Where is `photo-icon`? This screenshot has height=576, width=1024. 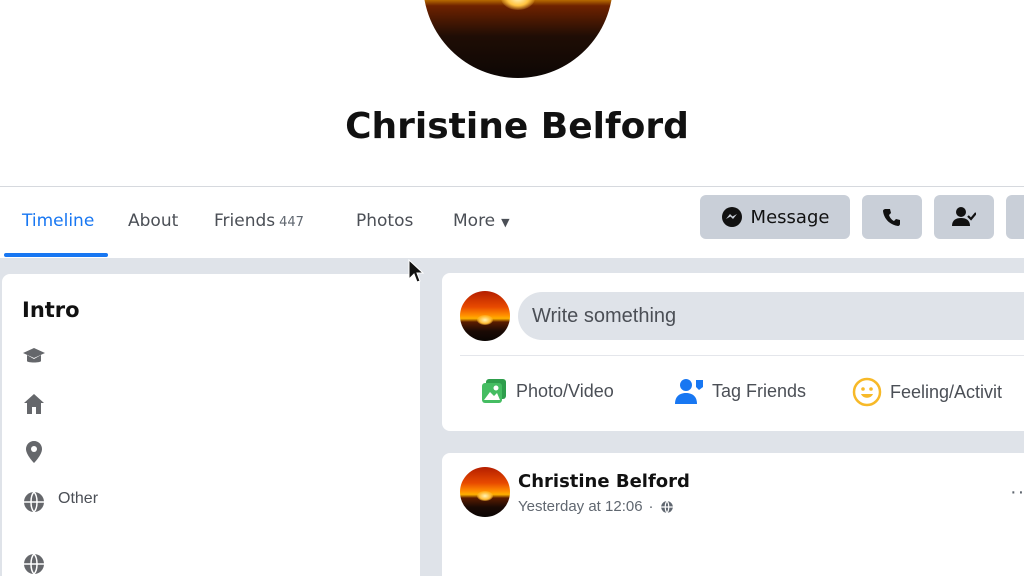
photo-icon is located at coordinates (494, 391).